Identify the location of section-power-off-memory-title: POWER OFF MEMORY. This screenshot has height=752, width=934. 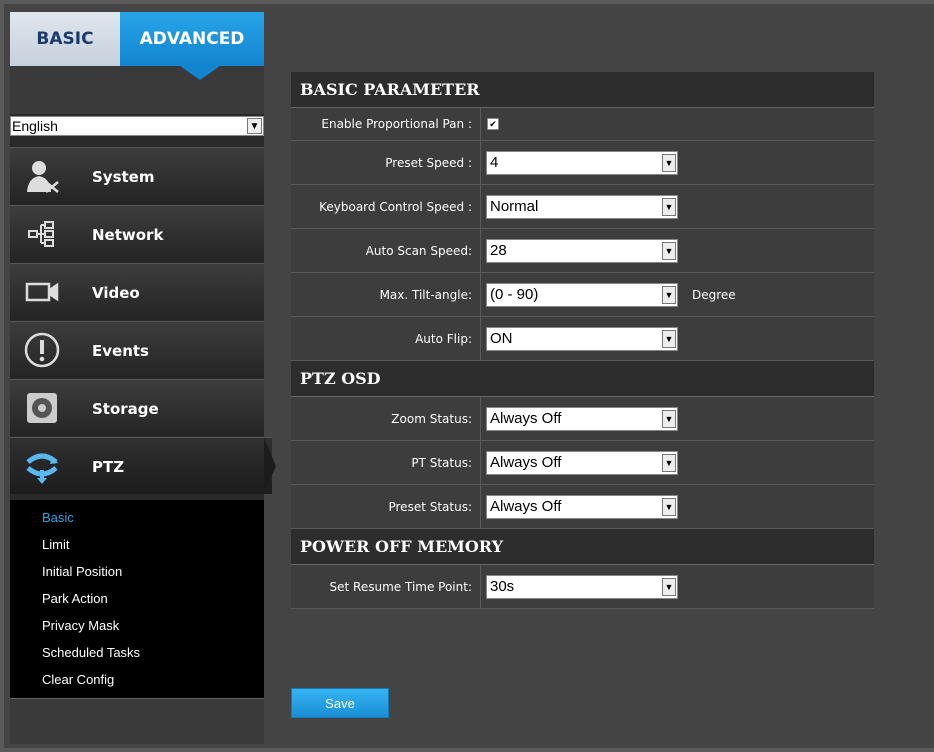
(582, 547).